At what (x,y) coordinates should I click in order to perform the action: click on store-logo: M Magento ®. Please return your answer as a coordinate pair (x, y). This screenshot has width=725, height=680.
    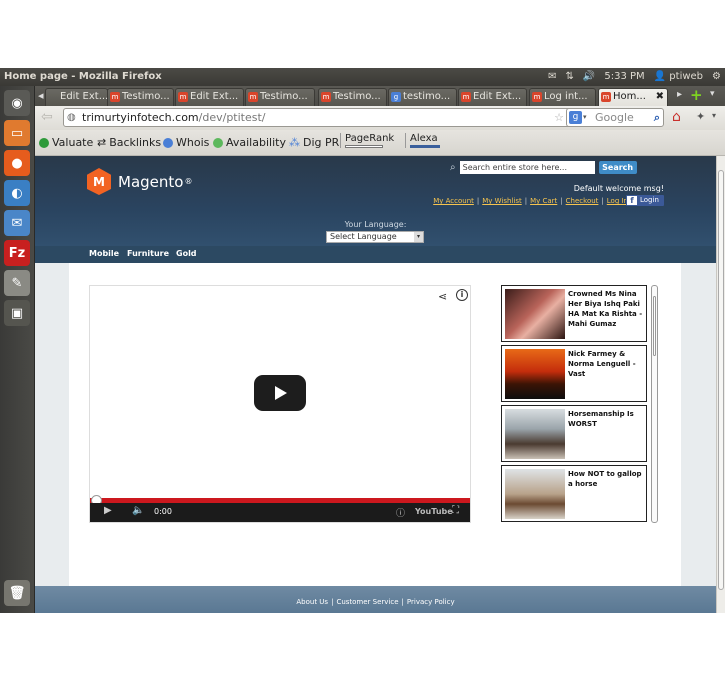
    Looking at the image, I should click on (139, 181).